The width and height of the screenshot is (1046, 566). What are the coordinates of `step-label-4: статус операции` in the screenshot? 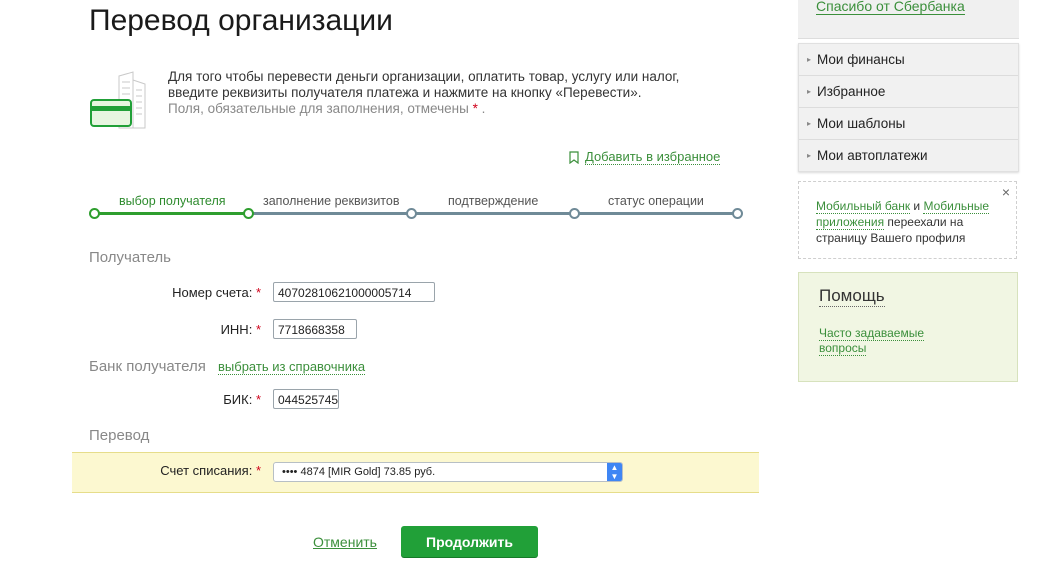 It's located at (656, 201).